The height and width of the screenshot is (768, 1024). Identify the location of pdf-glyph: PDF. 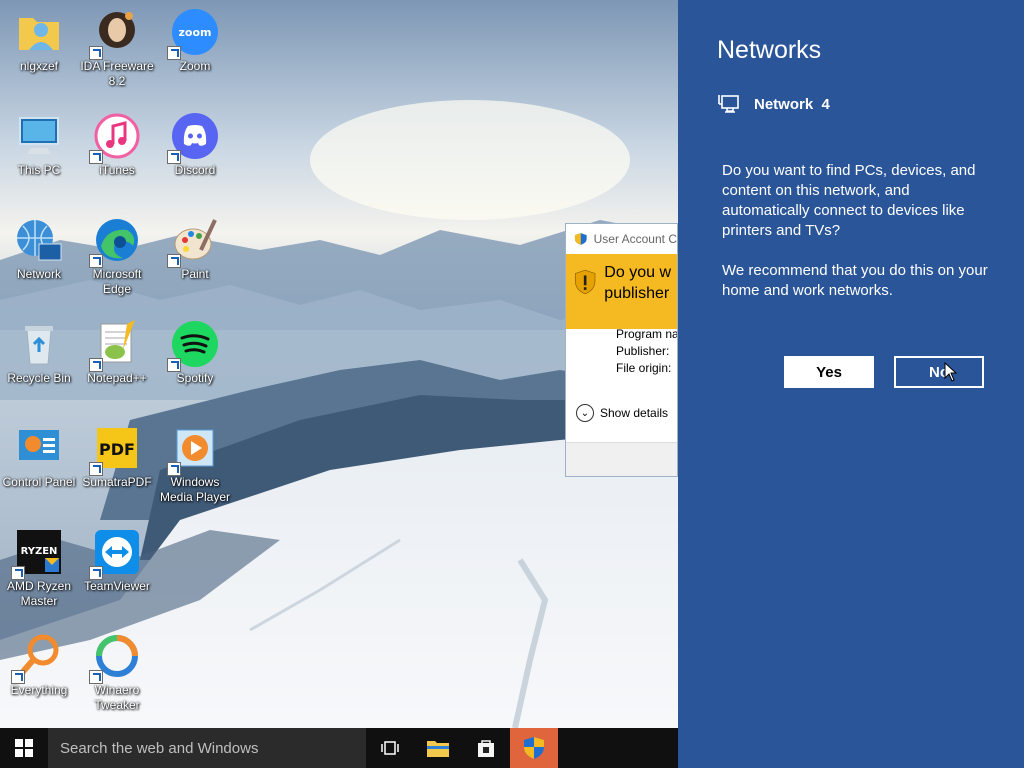
(117, 449).